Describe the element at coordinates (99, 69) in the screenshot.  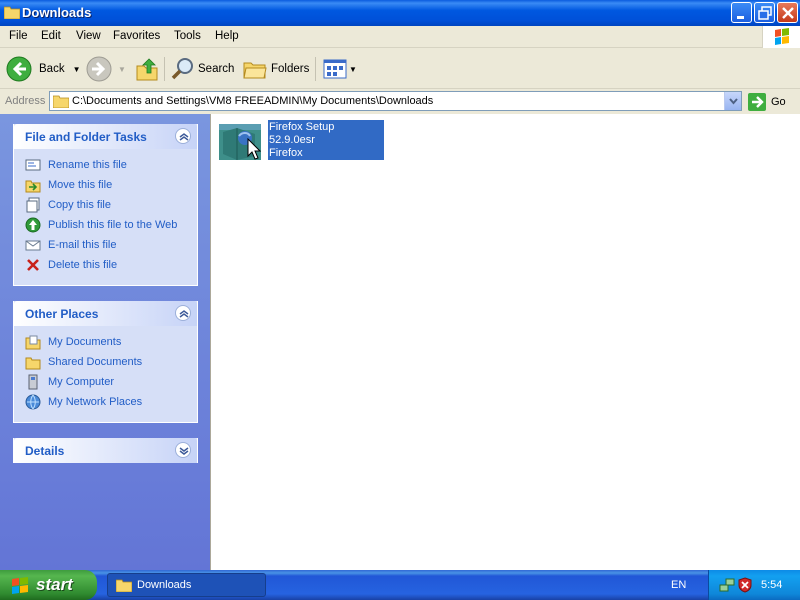
I see `forward-arrow-icon` at that location.